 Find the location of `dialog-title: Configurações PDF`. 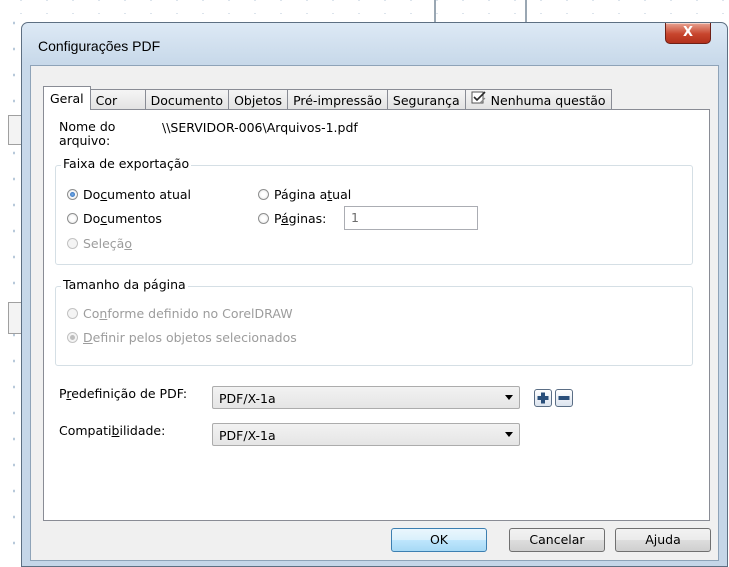

dialog-title: Configurações PDF is located at coordinates (99, 46).